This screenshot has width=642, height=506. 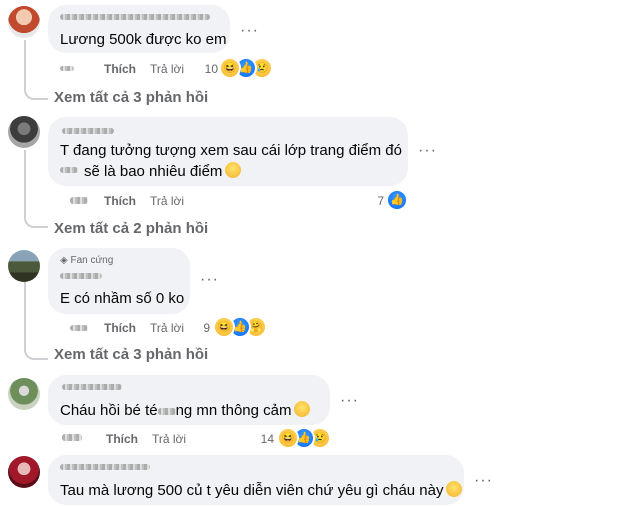 I want to click on reaction-count: 9, so click(x=203, y=328).